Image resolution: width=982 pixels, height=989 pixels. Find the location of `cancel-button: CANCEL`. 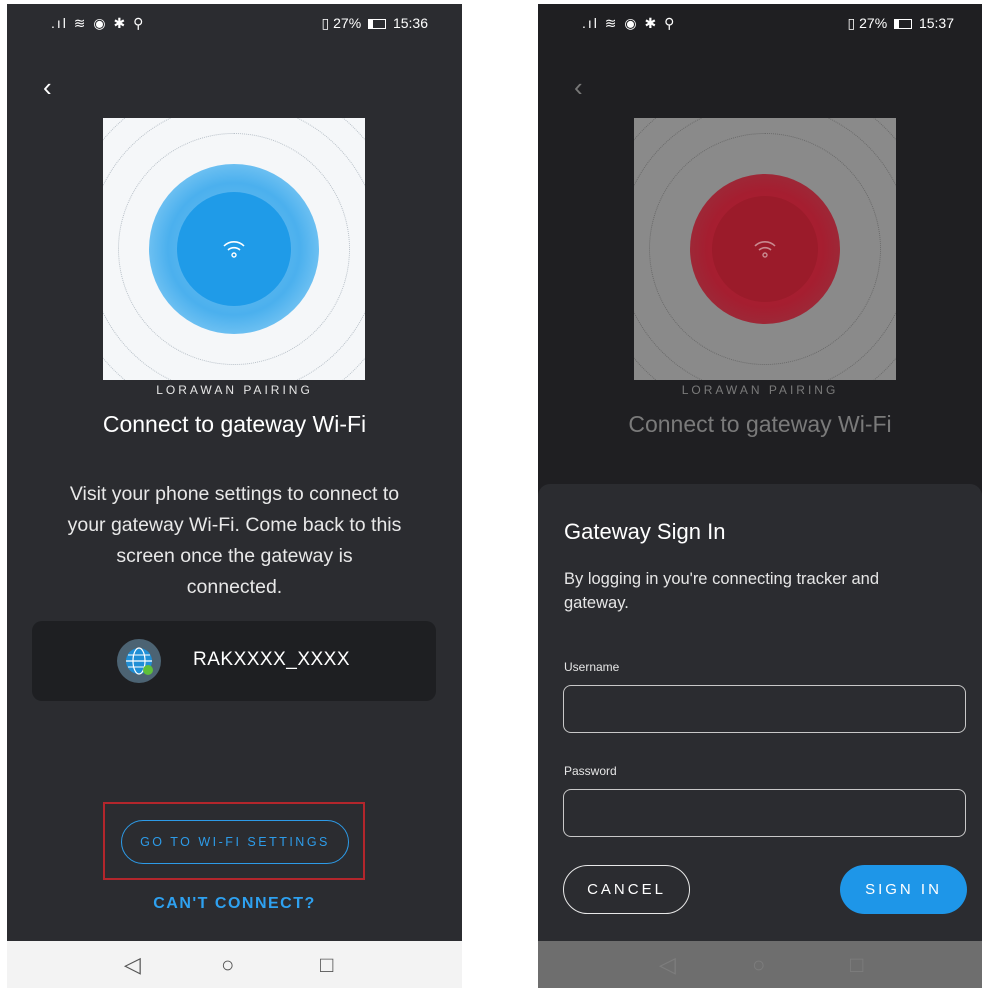

cancel-button: CANCEL is located at coordinates (626, 889).